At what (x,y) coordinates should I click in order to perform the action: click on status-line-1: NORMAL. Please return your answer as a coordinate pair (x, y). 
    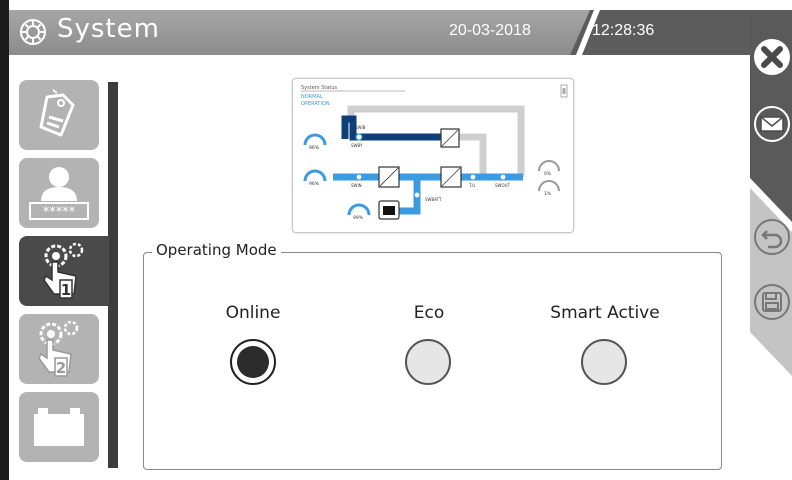
    Looking at the image, I should click on (312, 97).